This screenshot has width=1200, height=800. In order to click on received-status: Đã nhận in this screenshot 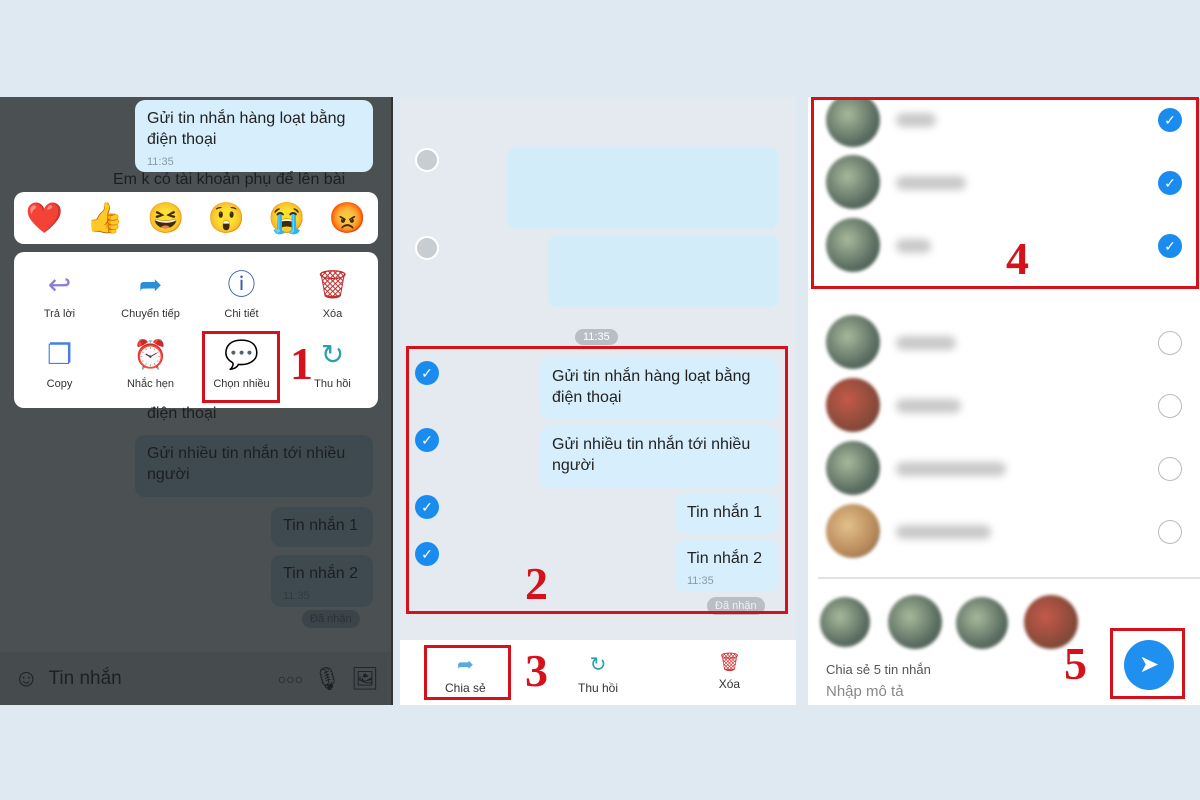, I will do `click(331, 619)`.